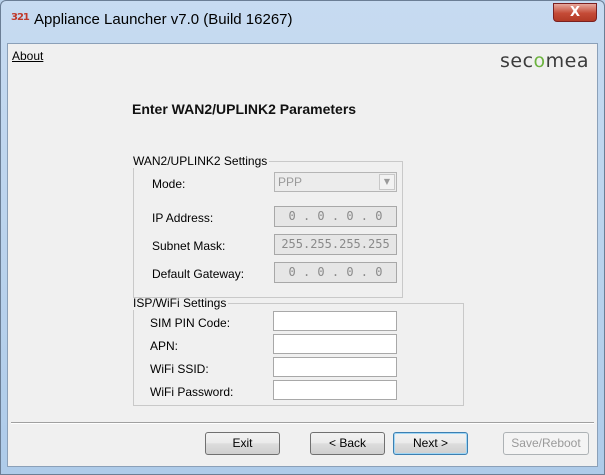 This screenshot has height=475, width=605. I want to click on ip-address-label: IP Address:, so click(183, 218).